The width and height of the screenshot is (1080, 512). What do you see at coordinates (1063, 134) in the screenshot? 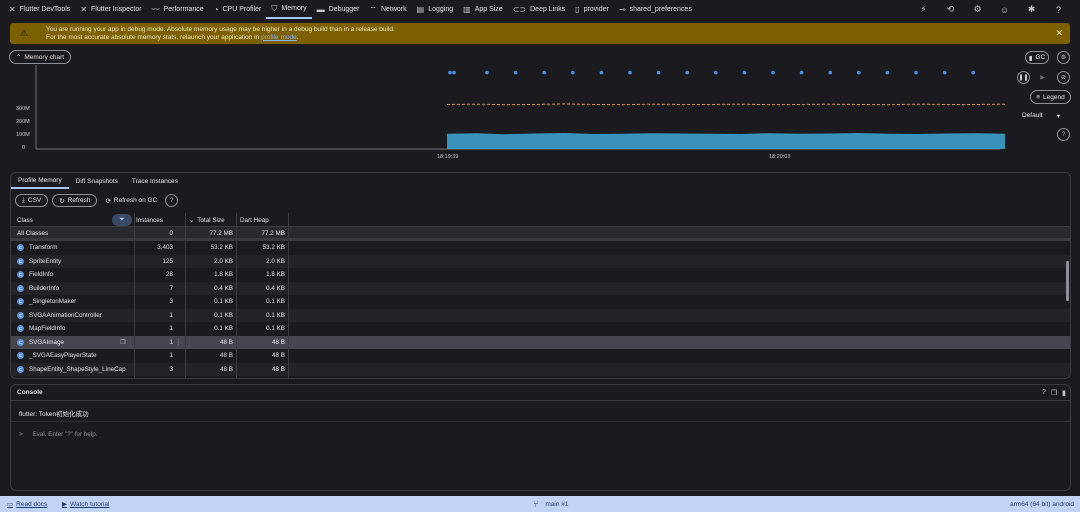
I see `chart-help-icon: ?` at bounding box center [1063, 134].